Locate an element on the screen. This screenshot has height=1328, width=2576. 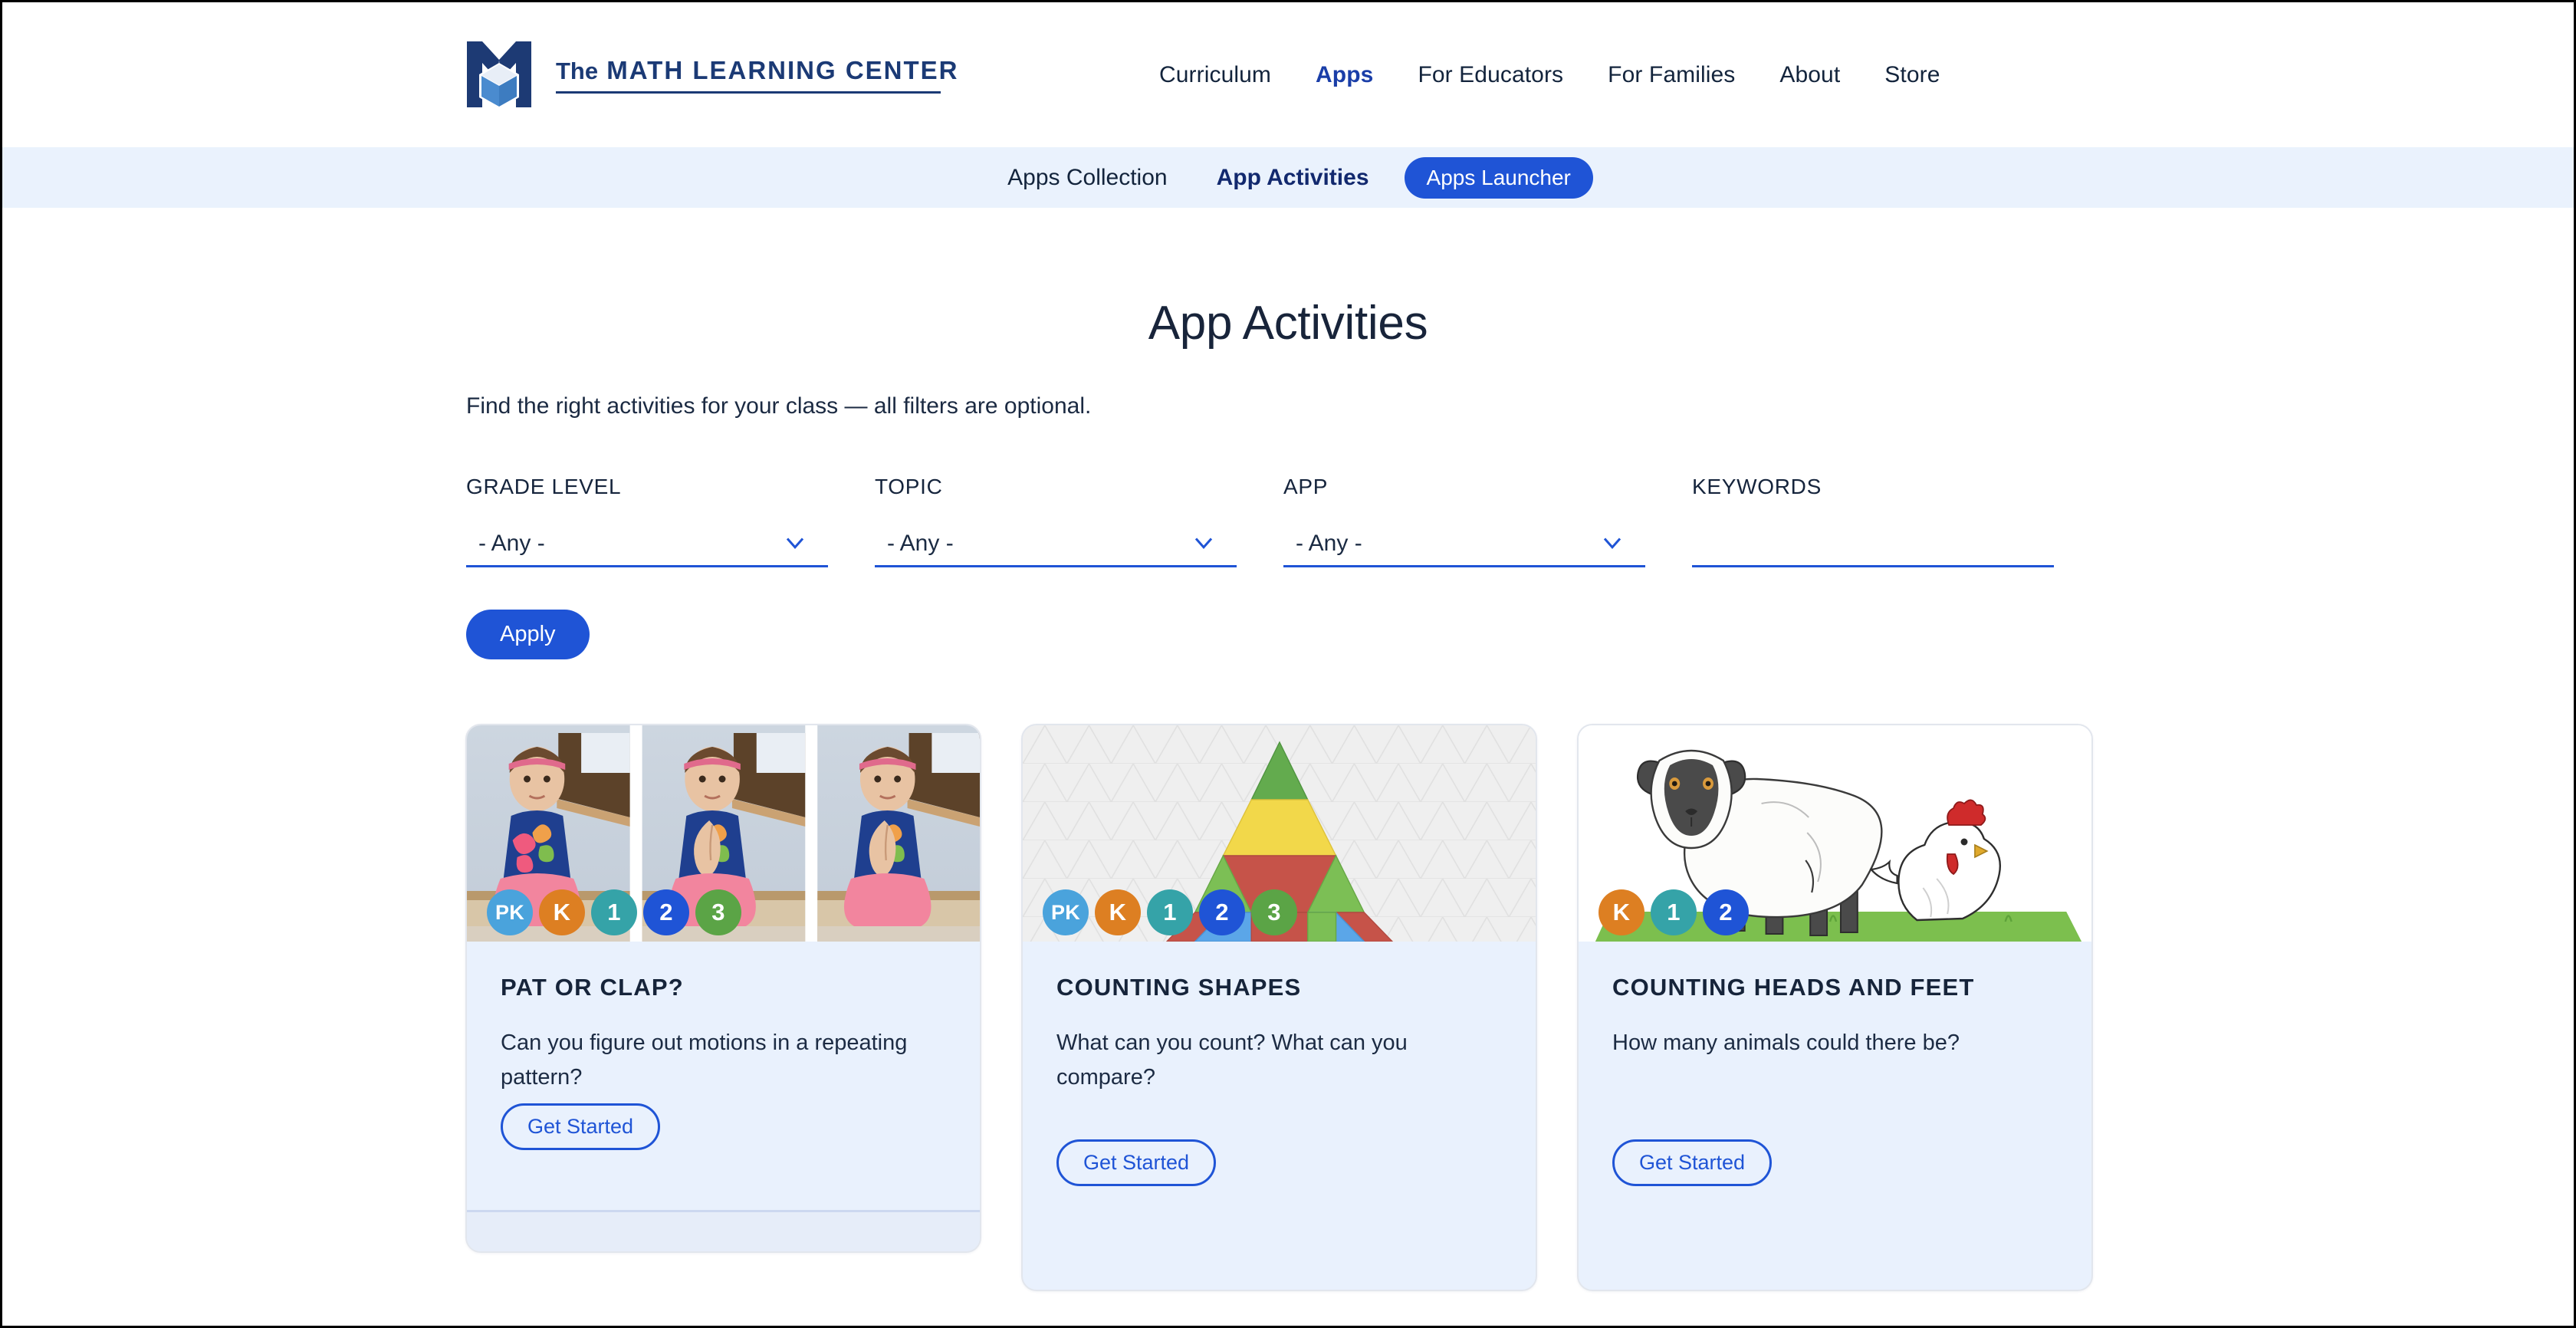
card-media-pattern-blocks-triangle: PK K 1 2 3 is located at coordinates (1280, 833).